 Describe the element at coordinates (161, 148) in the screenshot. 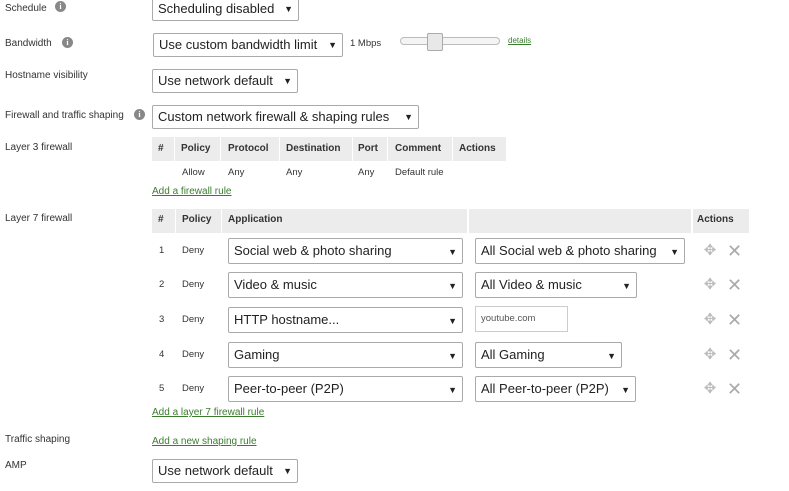

I see `l3-header-num: #` at that location.